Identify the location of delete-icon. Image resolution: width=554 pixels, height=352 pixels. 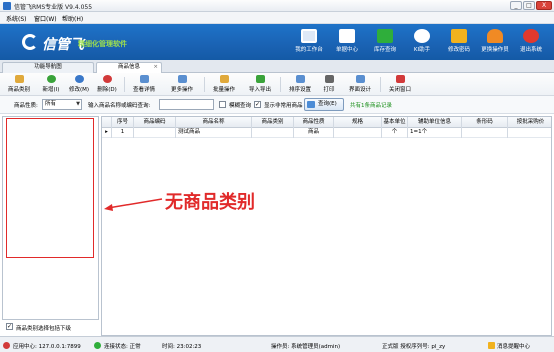
(107, 79).